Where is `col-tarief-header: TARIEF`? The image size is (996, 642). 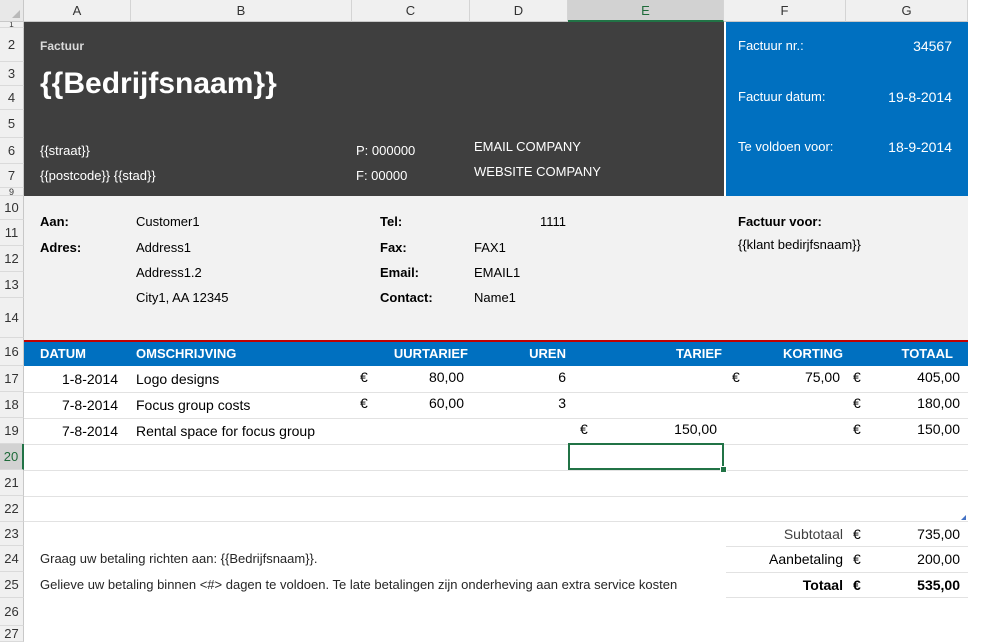
col-tarief-header: TARIEF is located at coordinates (645, 354).